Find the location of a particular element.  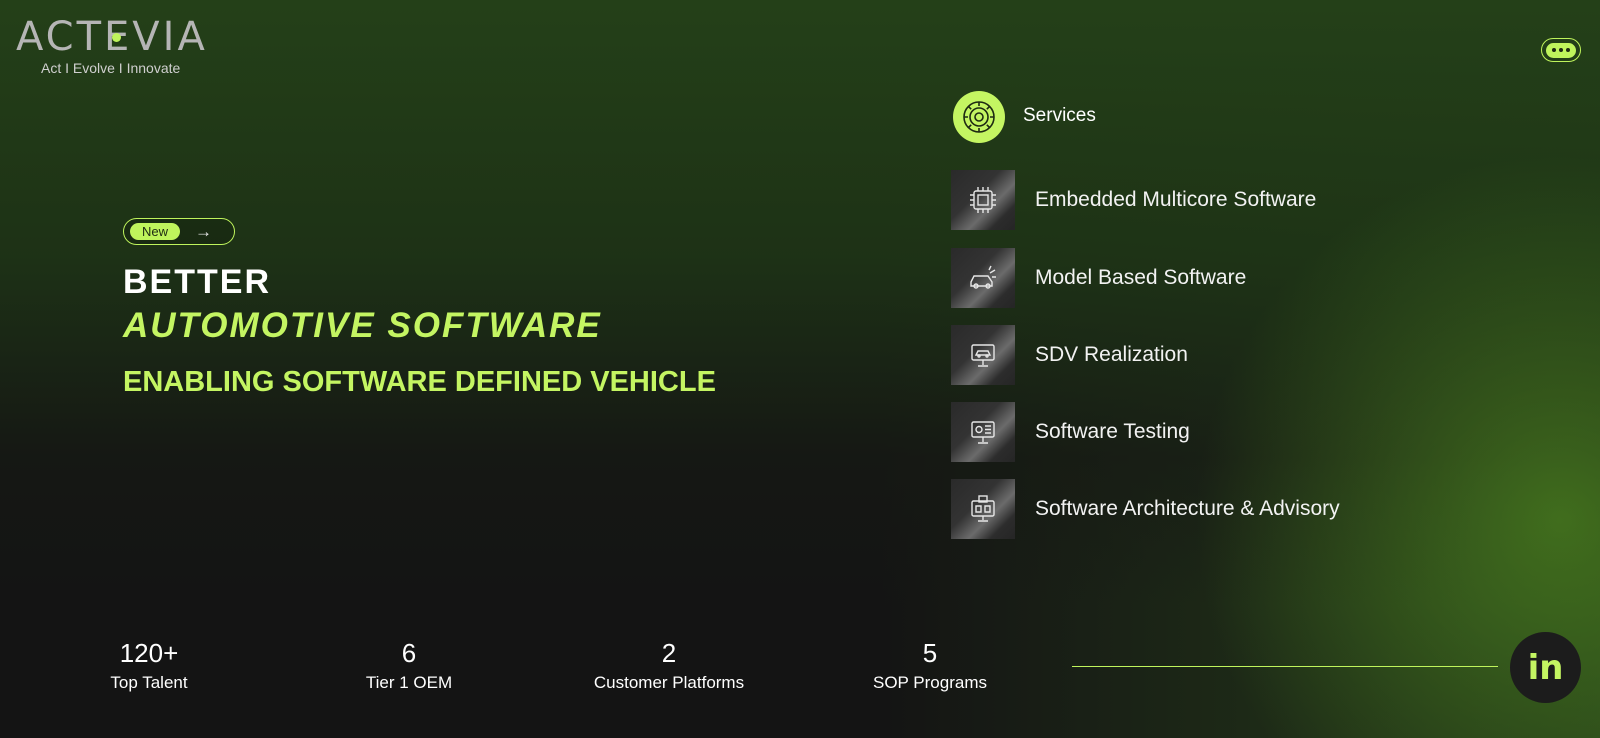

stat-top-talent: 120+ Top Talent is located at coordinates (149, 665).